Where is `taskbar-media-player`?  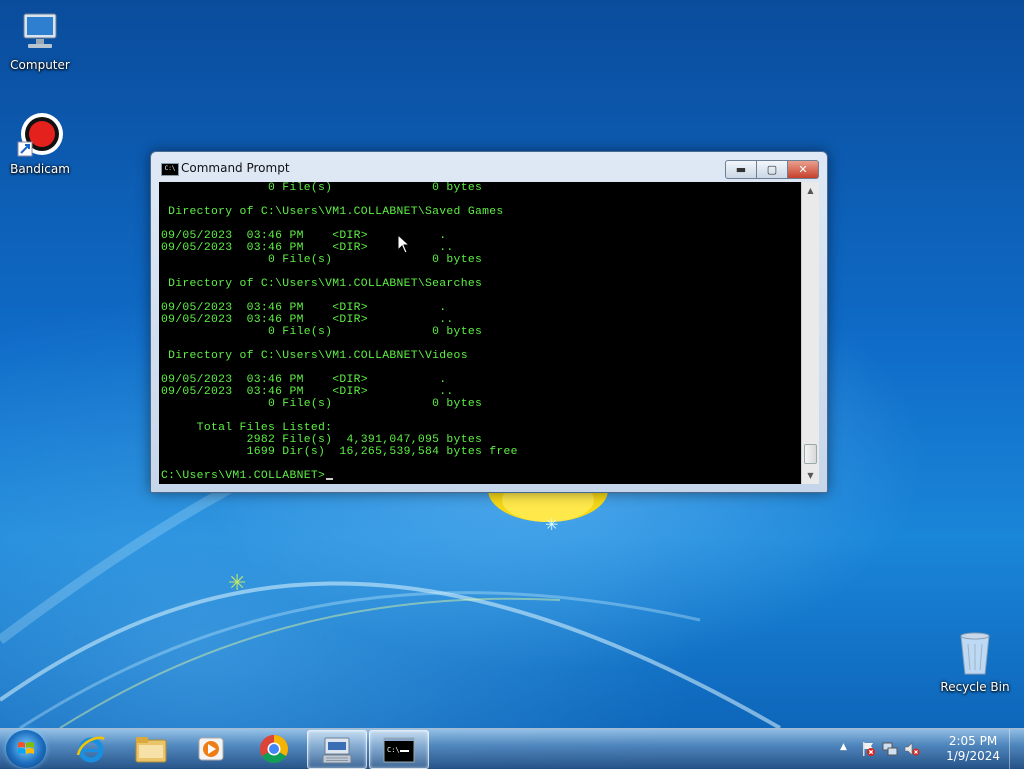
taskbar-media-player is located at coordinates (211, 748).